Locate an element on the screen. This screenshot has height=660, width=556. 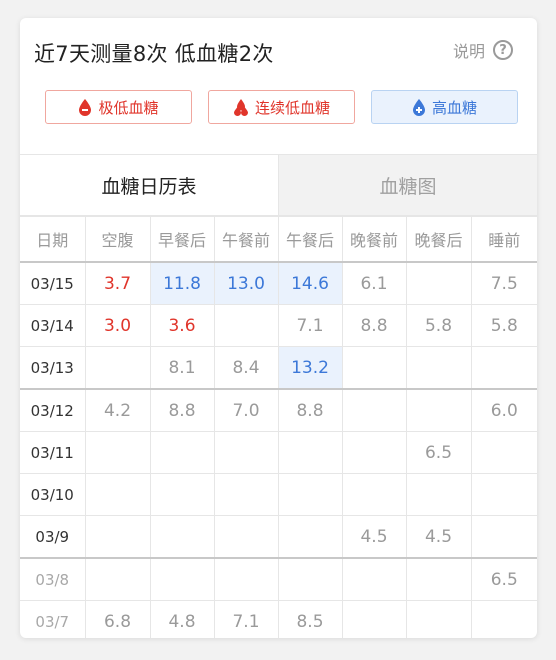
date-cell: 03/14 is located at coordinates (53, 325).